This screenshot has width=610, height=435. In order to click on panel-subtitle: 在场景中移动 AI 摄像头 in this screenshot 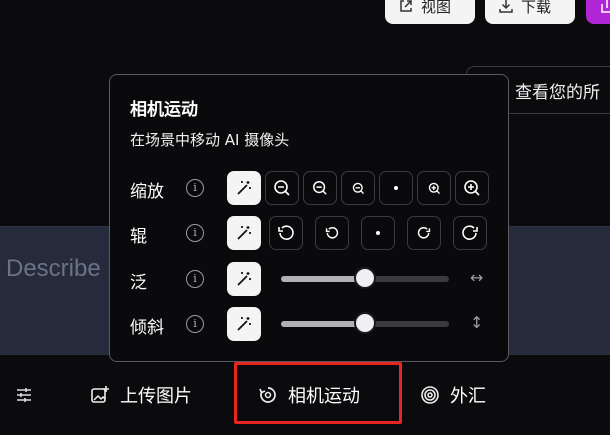, I will do `click(210, 140)`.